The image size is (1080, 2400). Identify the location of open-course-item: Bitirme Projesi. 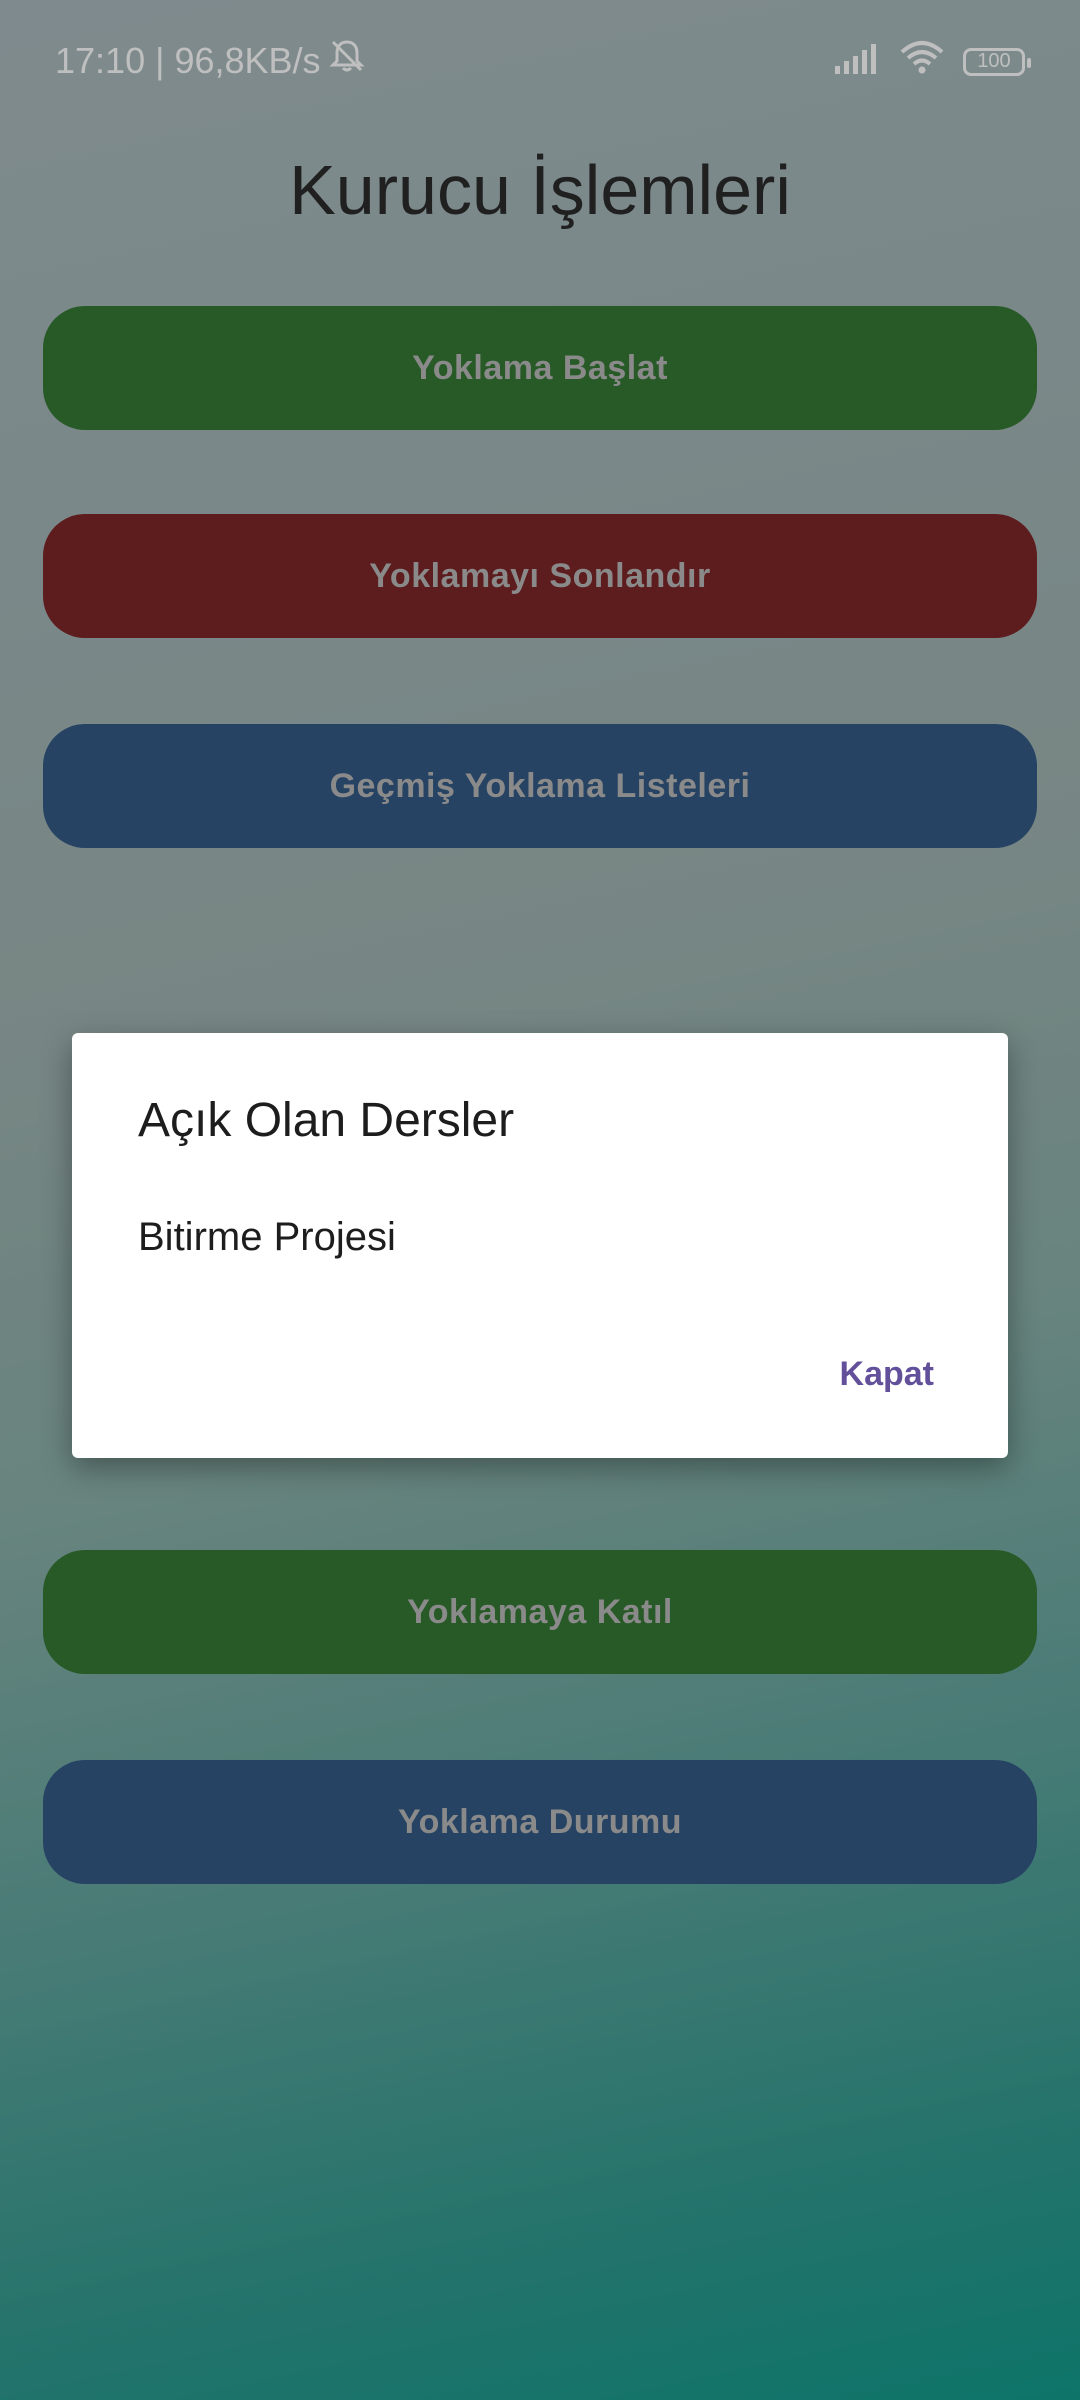
(267, 1237).